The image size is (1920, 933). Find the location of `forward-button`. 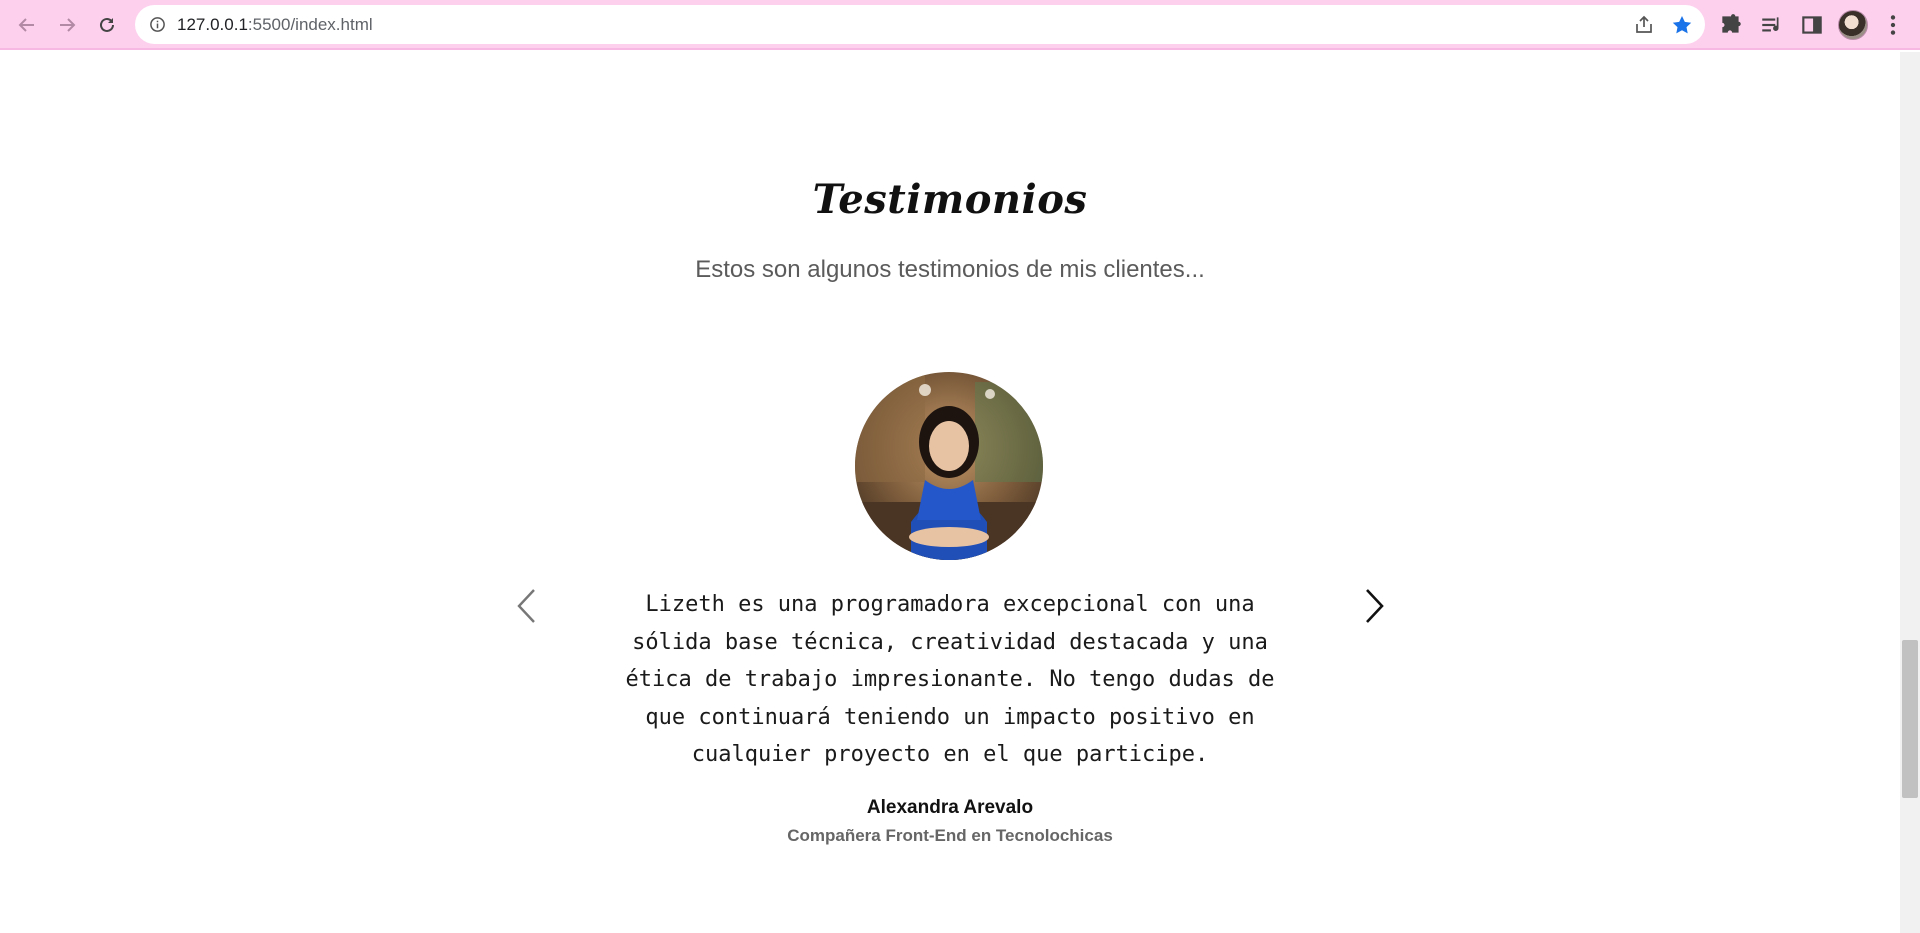

forward-button is located at coordinates (67, 25).